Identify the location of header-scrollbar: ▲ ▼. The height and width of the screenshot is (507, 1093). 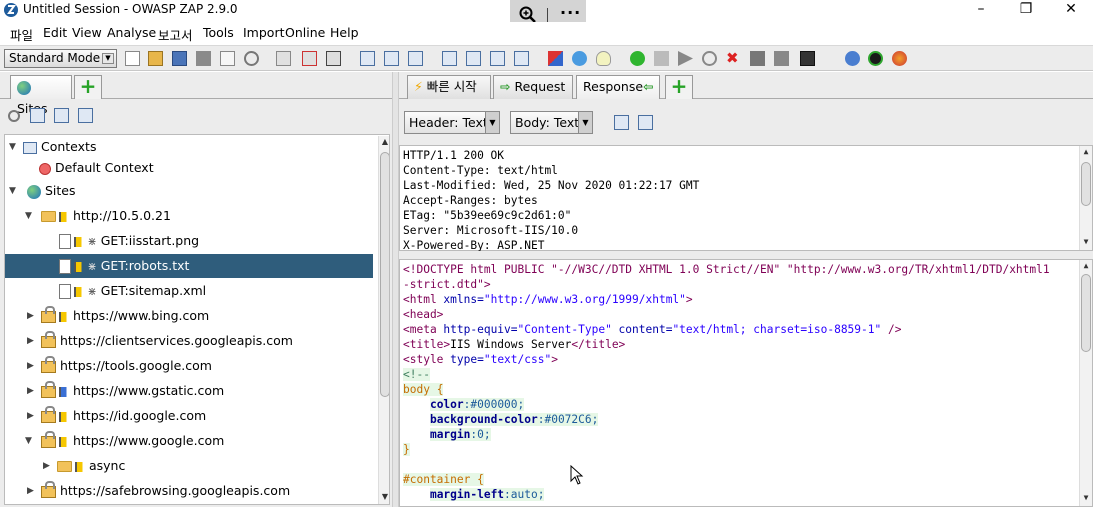
(1085, 198).